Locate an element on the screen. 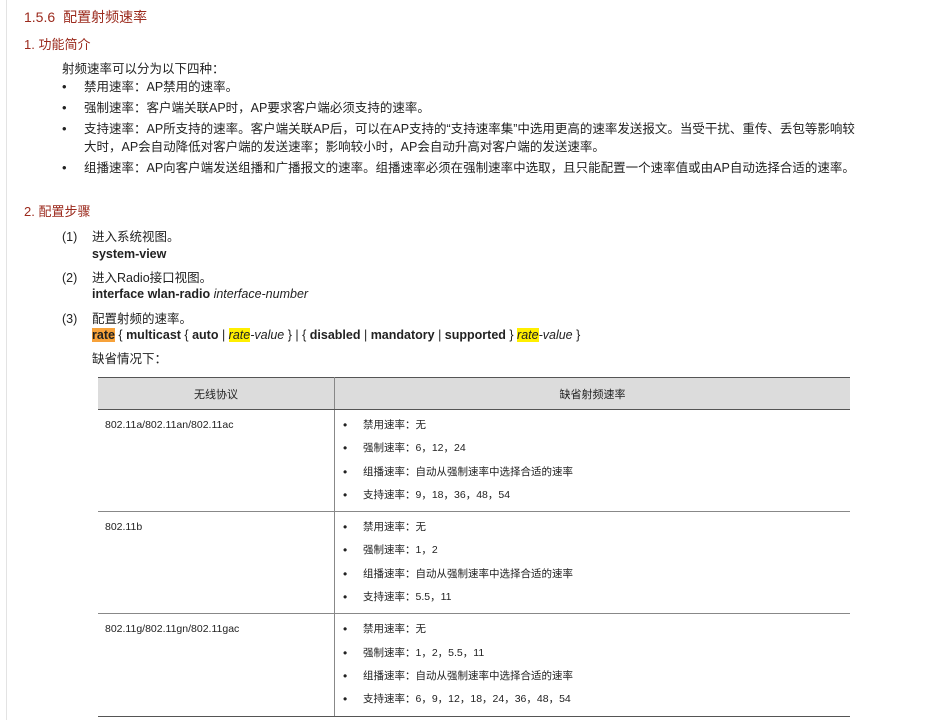 The width and height of the screenshot is (932, 720). default-note: 缺省情况下： is located at coordinates (130, 359).